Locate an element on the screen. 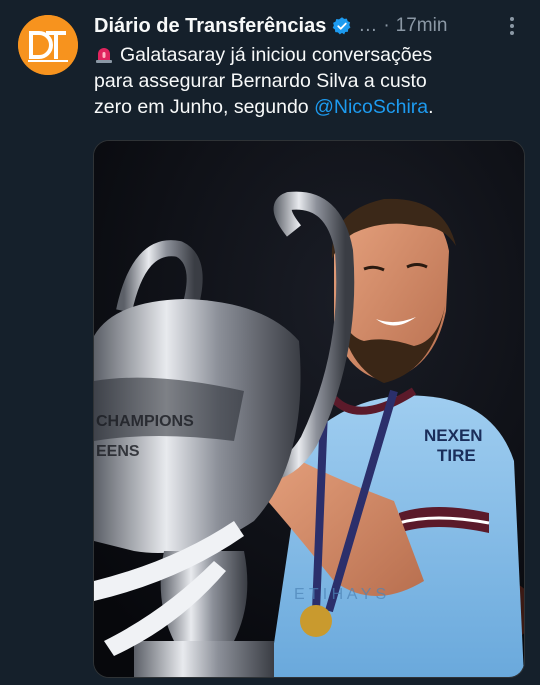 The width and height of the screenshot is (540, 685). text-line-2: para assegurar Bernardo Silva a custo is located at coordinates (260, 81).